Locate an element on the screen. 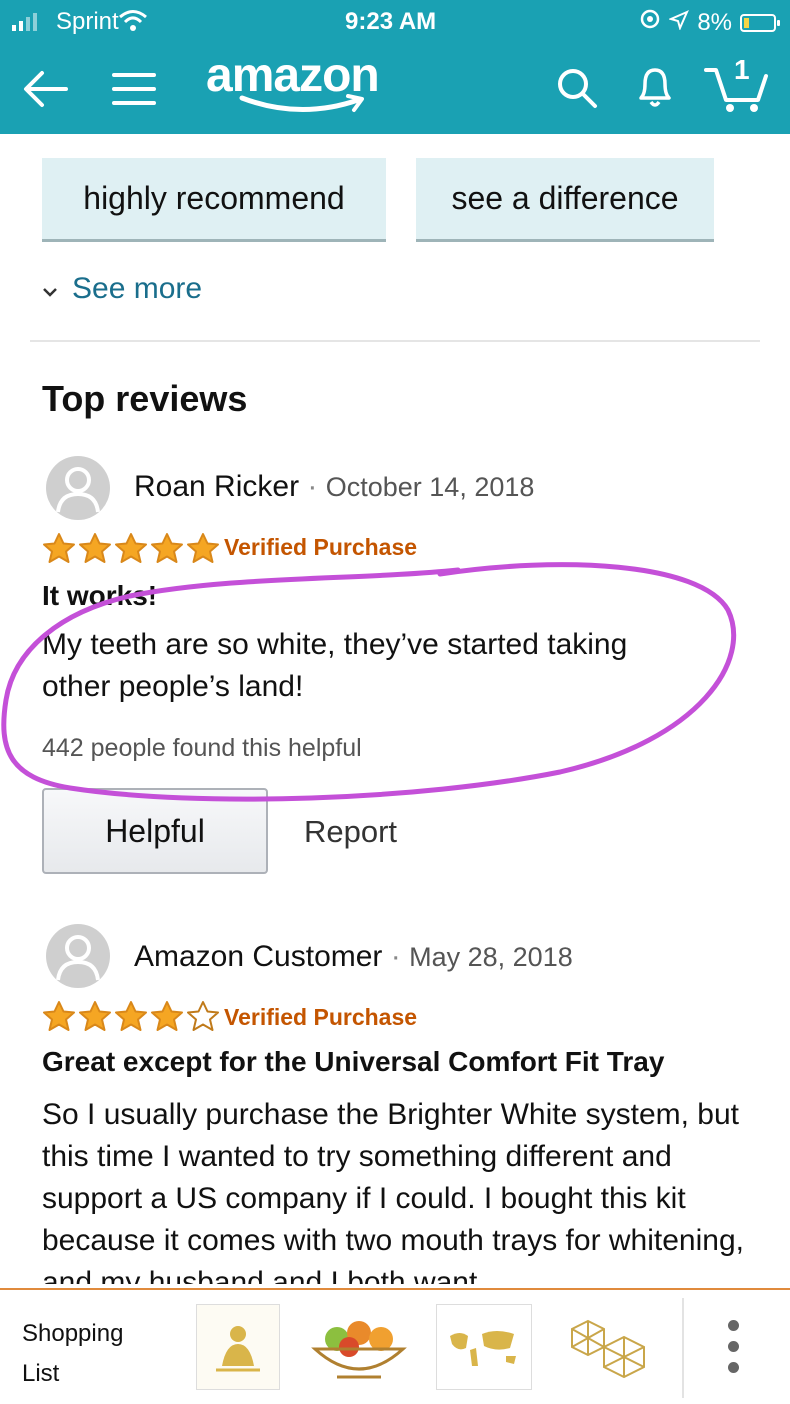 Image resolution: width=790 pixels, height=1404 pixels. search-icon is located at coordinates (577, 88).